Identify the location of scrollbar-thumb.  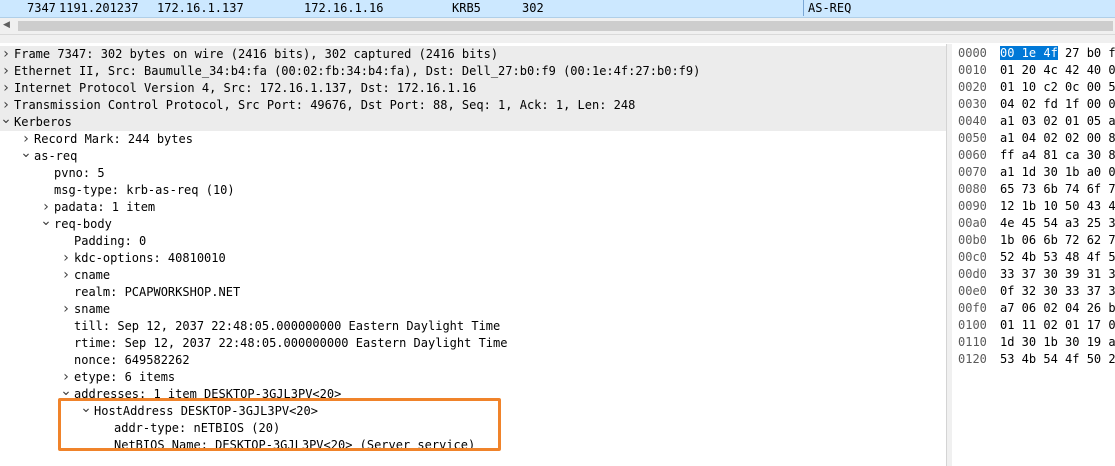
(565, 26).